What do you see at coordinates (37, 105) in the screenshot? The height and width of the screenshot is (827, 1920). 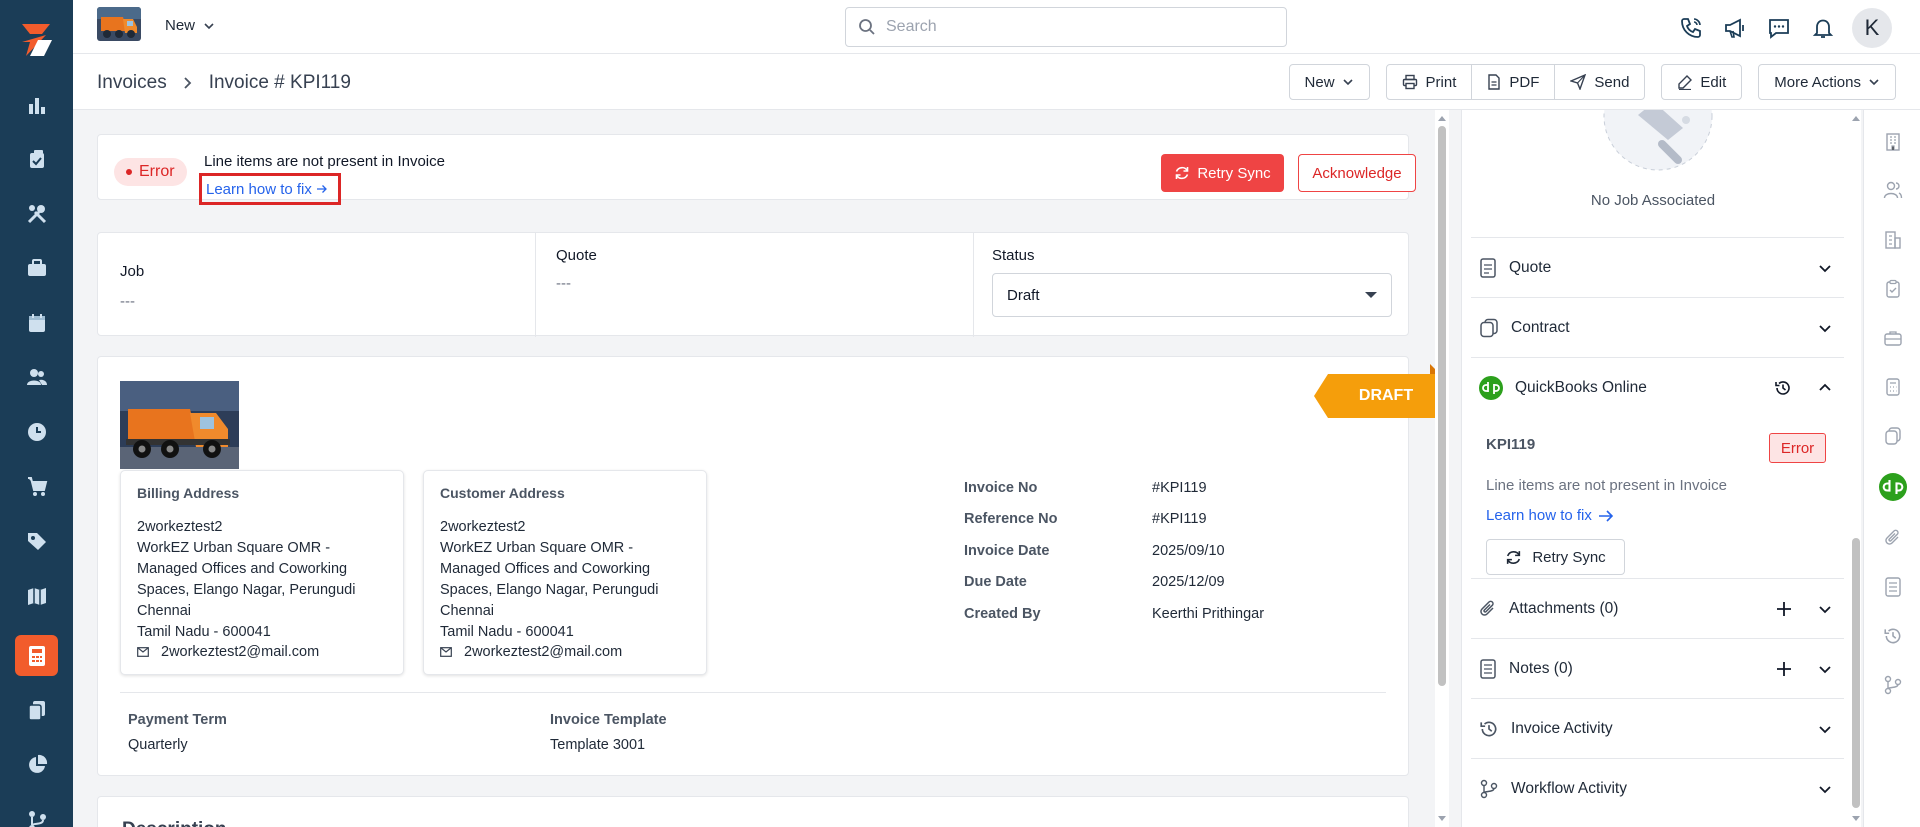 I see `reports-icon` at bounding box center [37, 105].